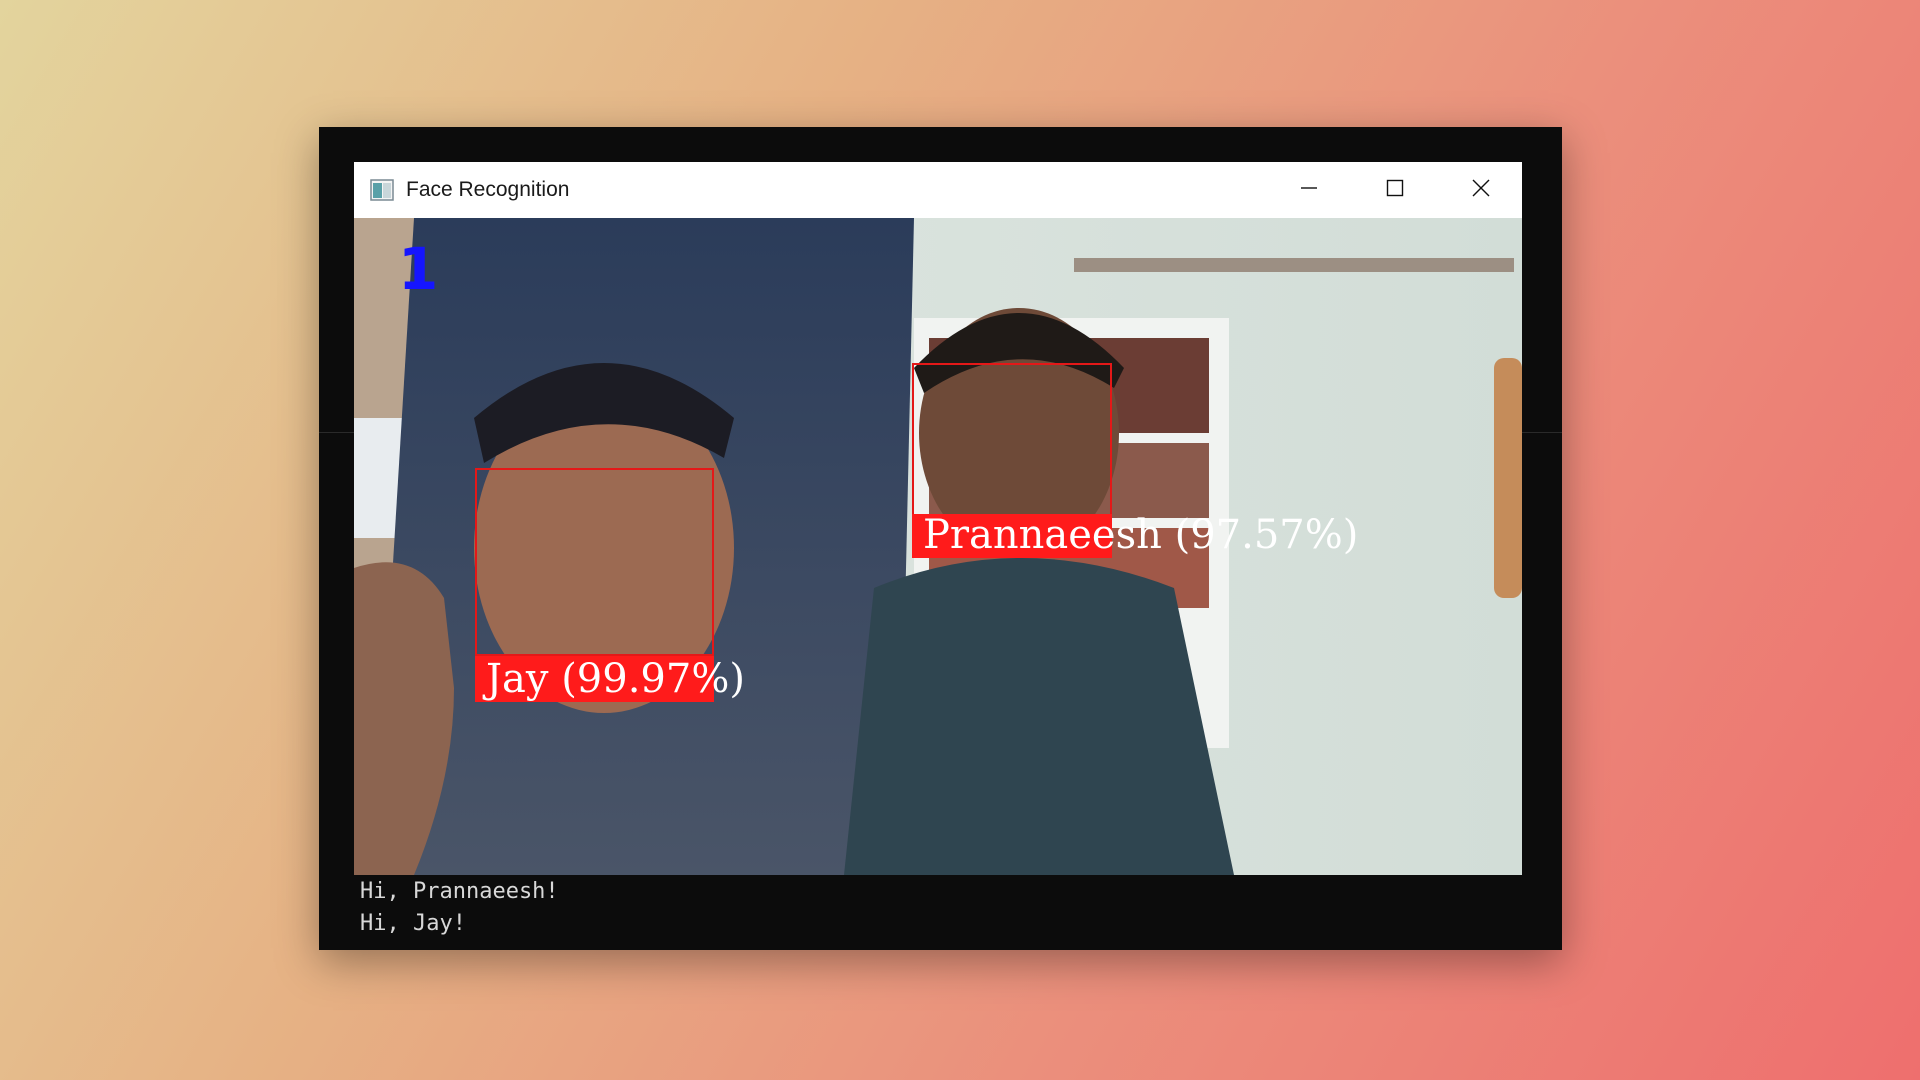 This screenshot has width=1920, height=1080. I want to click on minimize-icon, so click(1309, 190).